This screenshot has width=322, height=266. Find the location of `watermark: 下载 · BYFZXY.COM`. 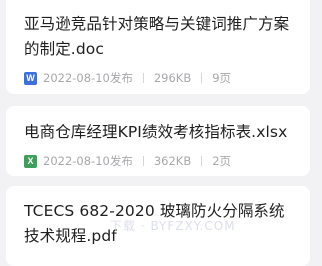

watermark: 下载 · BYFZXY.COM is located at coordinates (173, 226).